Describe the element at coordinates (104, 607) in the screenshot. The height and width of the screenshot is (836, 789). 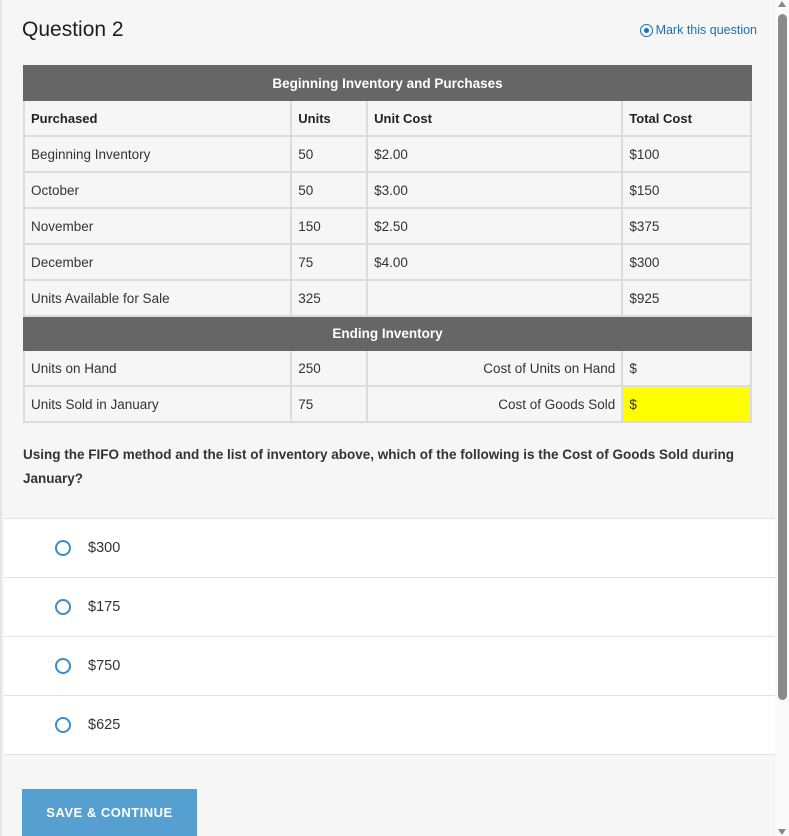
I see `answer-label: $175` at that location.